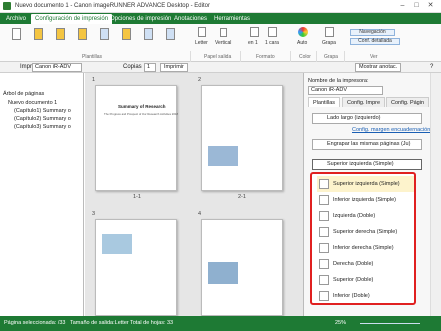 The width and height of the screenshot is (441, 331). Describe the element at coordinates (378, 67) in the screenshot. I see `show-annotations-button: Mostrar anotac.` at that location.